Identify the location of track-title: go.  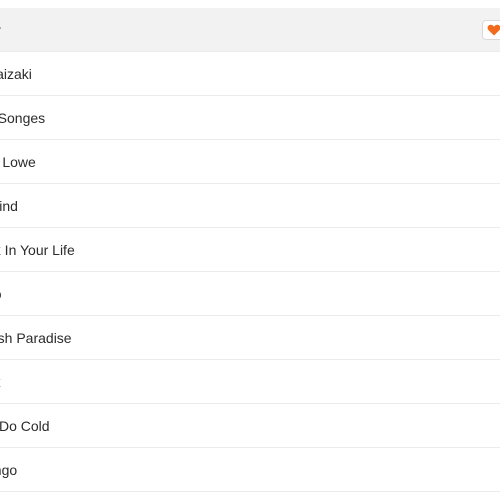
(1, 294).